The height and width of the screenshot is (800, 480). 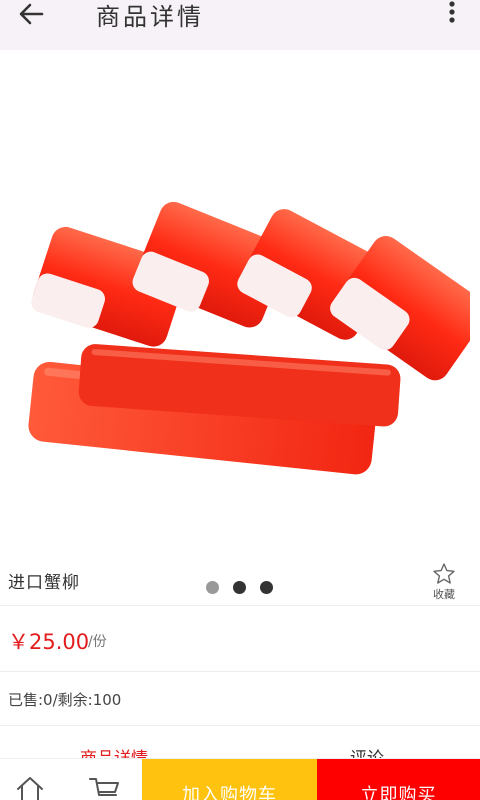 I want to click on star-icon, so click(x=444, y=573).